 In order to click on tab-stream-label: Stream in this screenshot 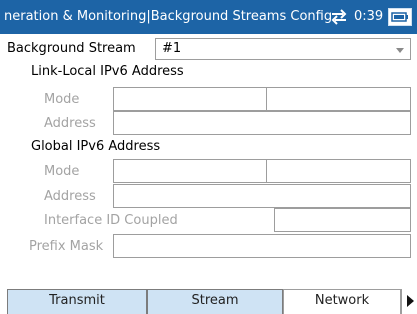, I will do `click(215, 300)`.